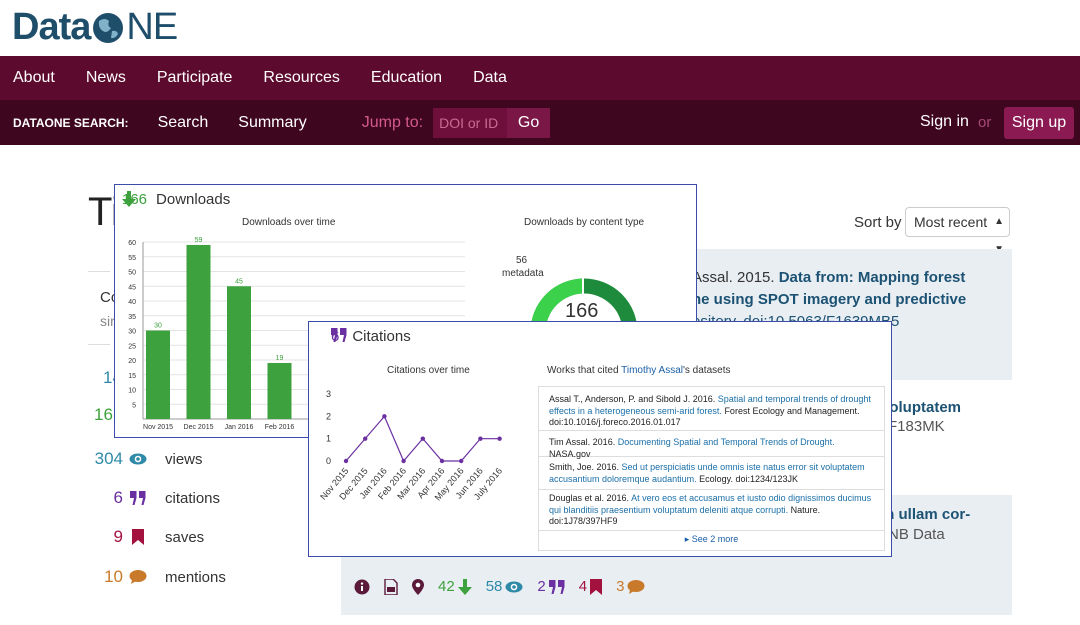  What do you see at coordinates (103, 414) in the screenshot?
I see `stat-value: 16` at bounding box center [103, 414].